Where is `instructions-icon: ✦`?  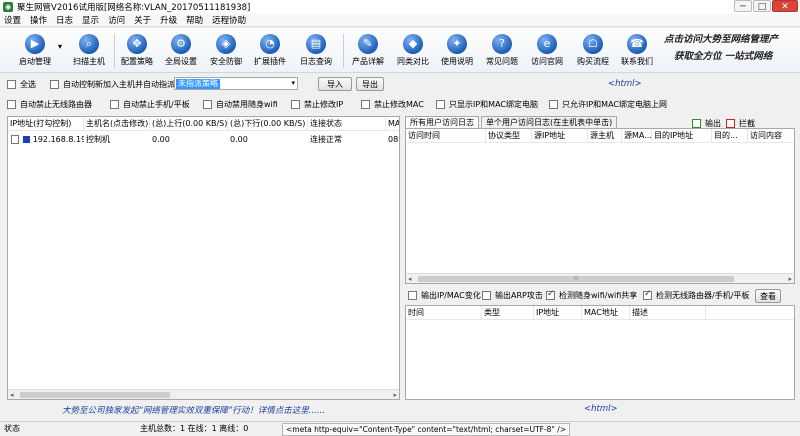
instructions-icon: ✦ is located at coordinates (457, 44).